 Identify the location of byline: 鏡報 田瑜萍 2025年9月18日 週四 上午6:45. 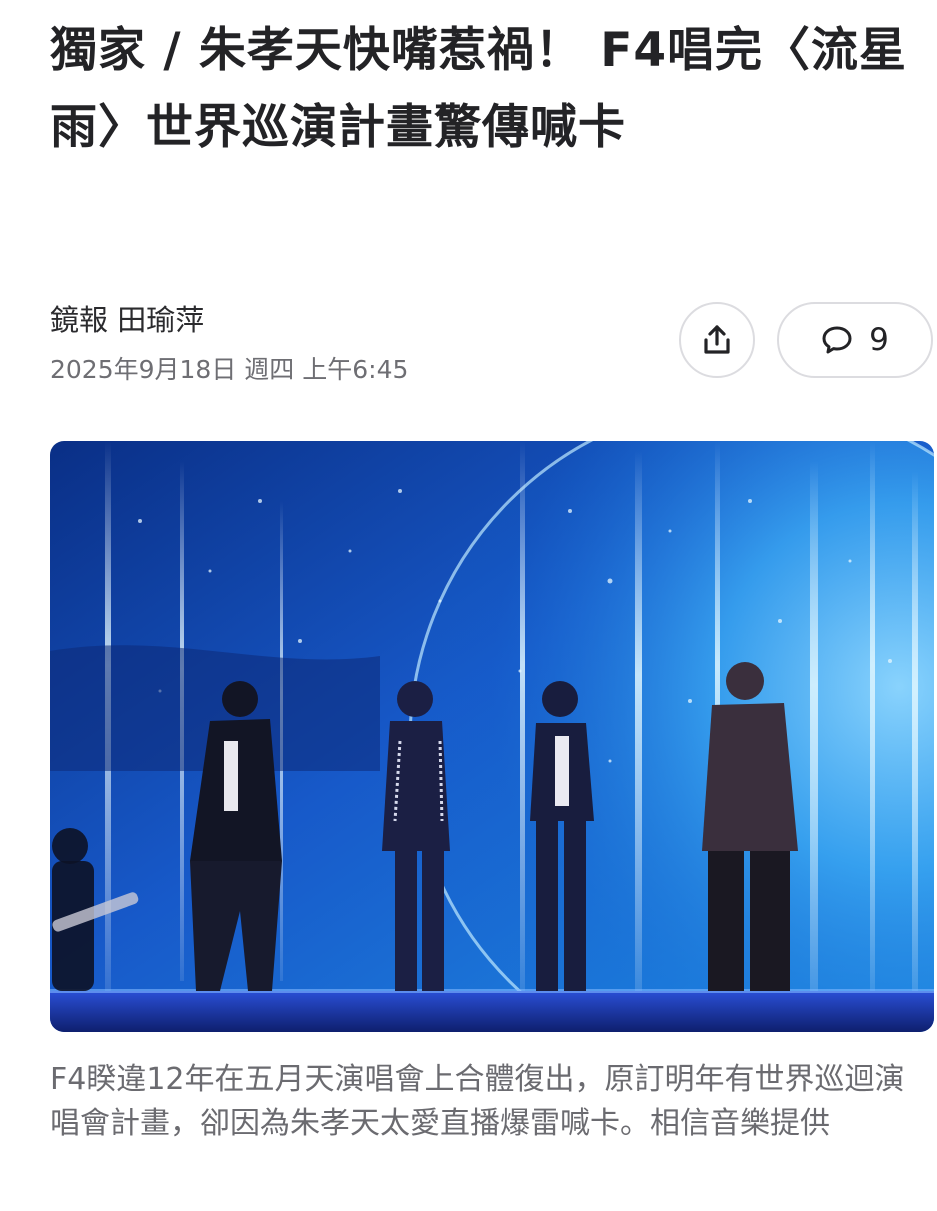
(229, 343).